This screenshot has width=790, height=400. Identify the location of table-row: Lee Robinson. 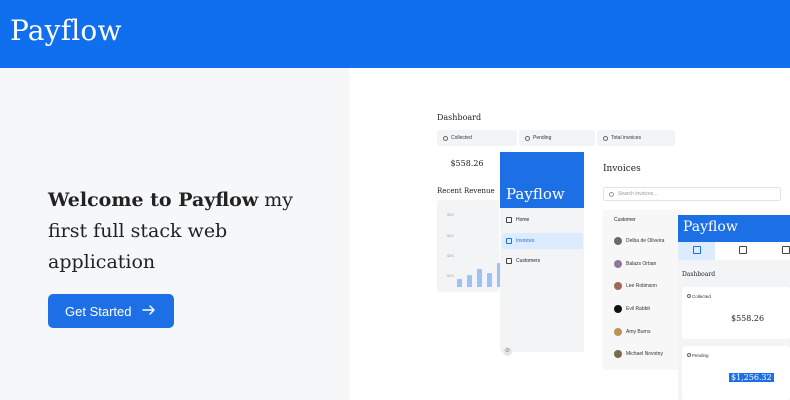
(635, 286).